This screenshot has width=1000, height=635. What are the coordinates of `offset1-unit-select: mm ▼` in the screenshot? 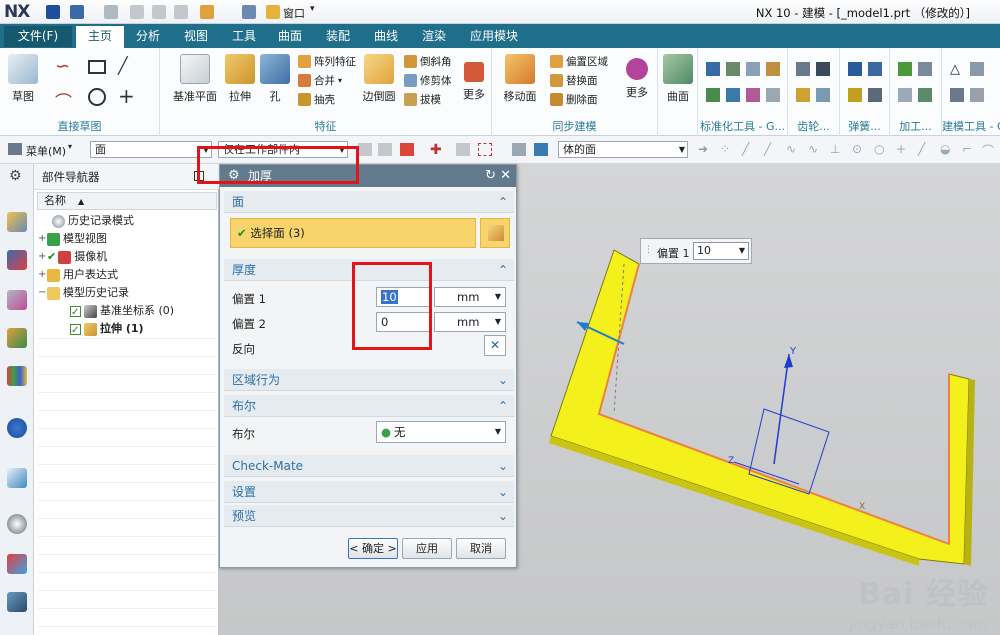 It's located at (470, 297).